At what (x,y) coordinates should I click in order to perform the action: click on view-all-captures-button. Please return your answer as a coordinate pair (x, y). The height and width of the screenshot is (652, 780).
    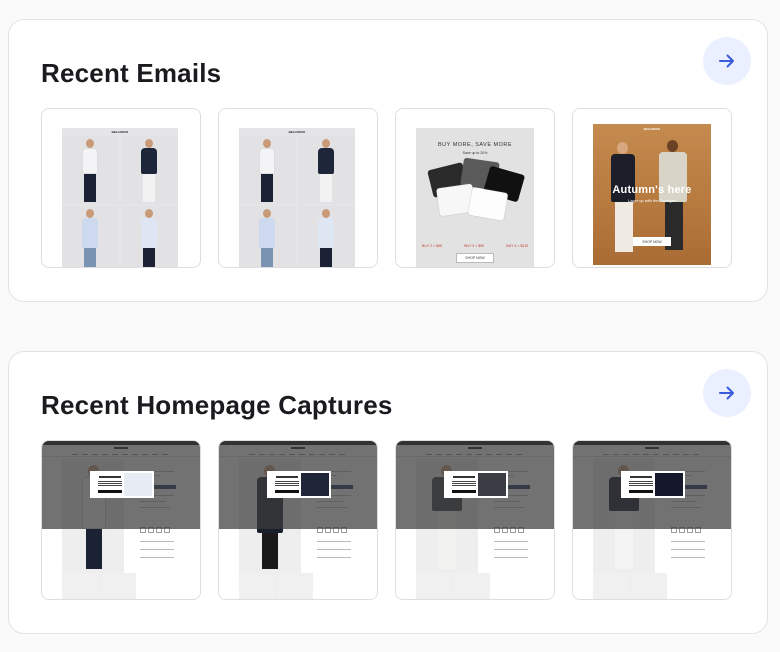
    Looking at the image, I should click on (727, 393).